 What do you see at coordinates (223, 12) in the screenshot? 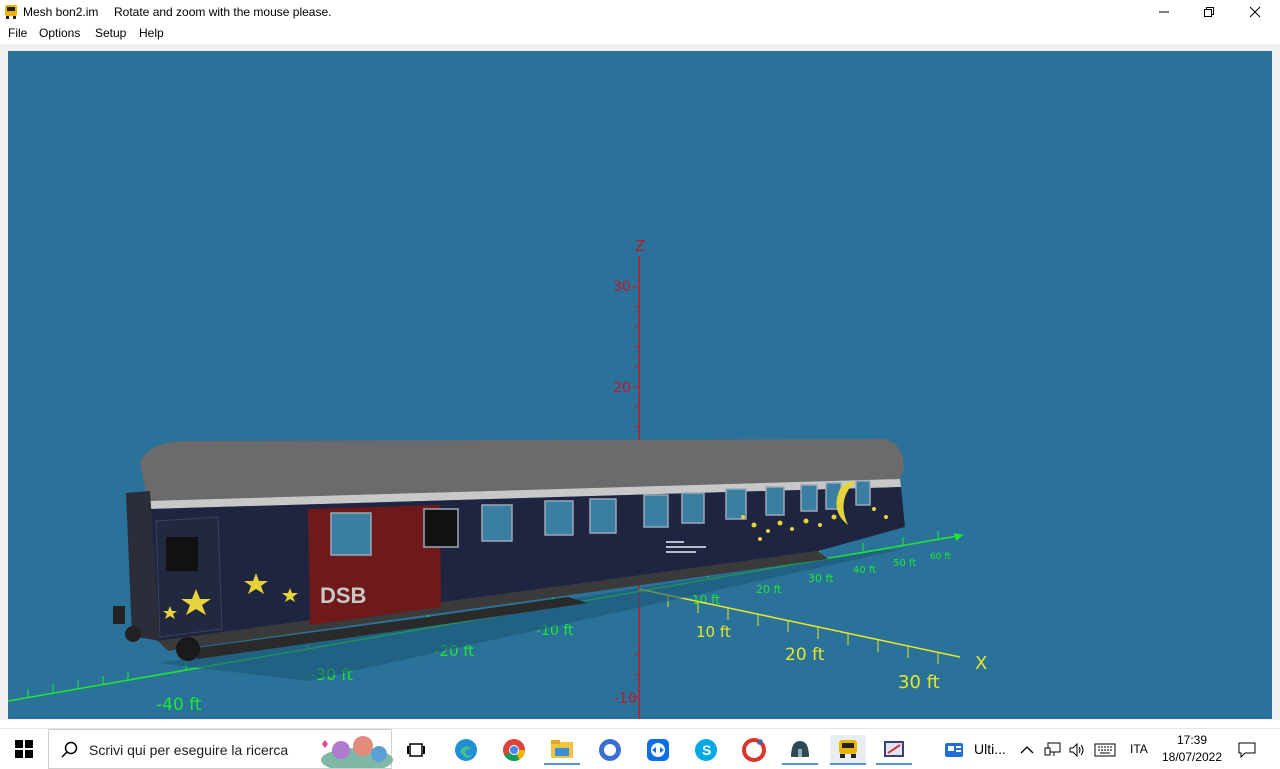
I see `window-message: Rotate and zoom with the mouse please.` at bounding box center [223, 12].